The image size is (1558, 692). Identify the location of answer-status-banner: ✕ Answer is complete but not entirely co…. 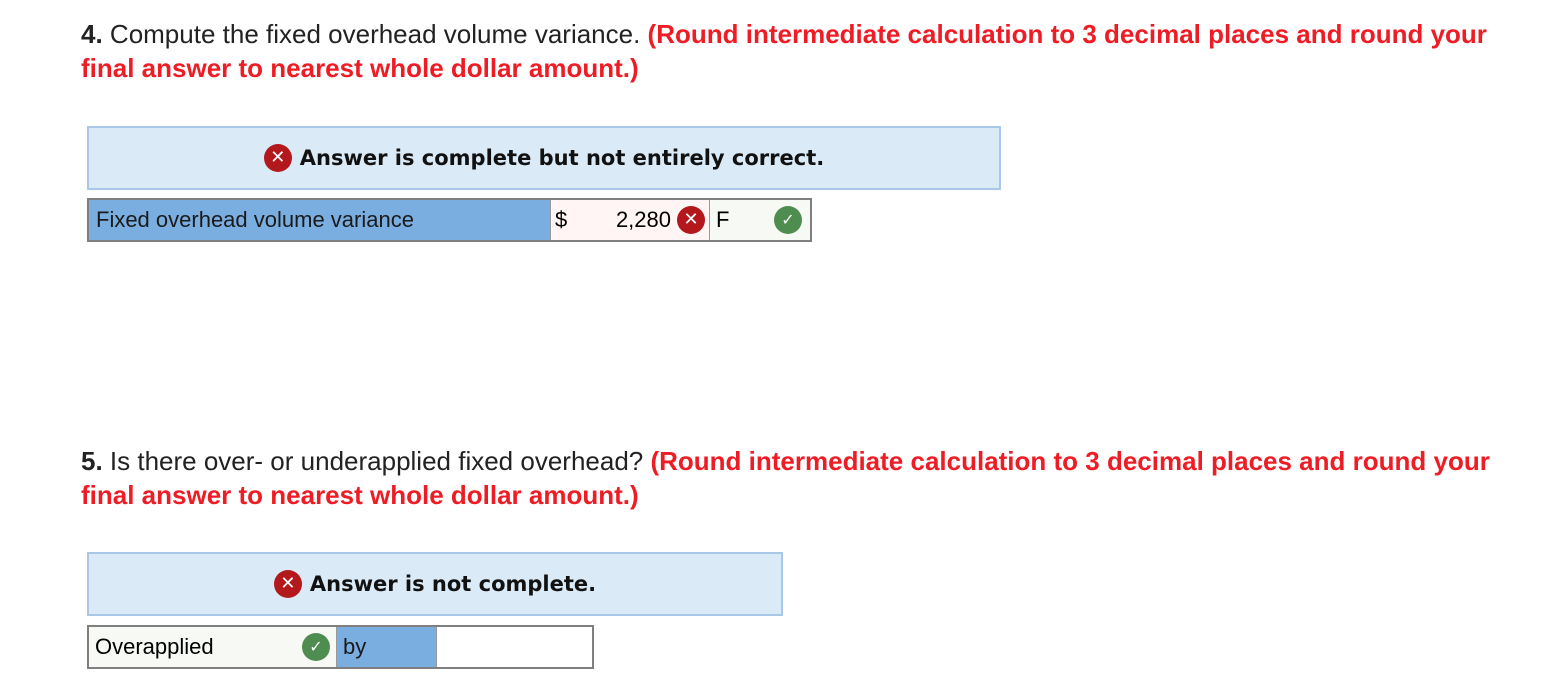
(544, 158).